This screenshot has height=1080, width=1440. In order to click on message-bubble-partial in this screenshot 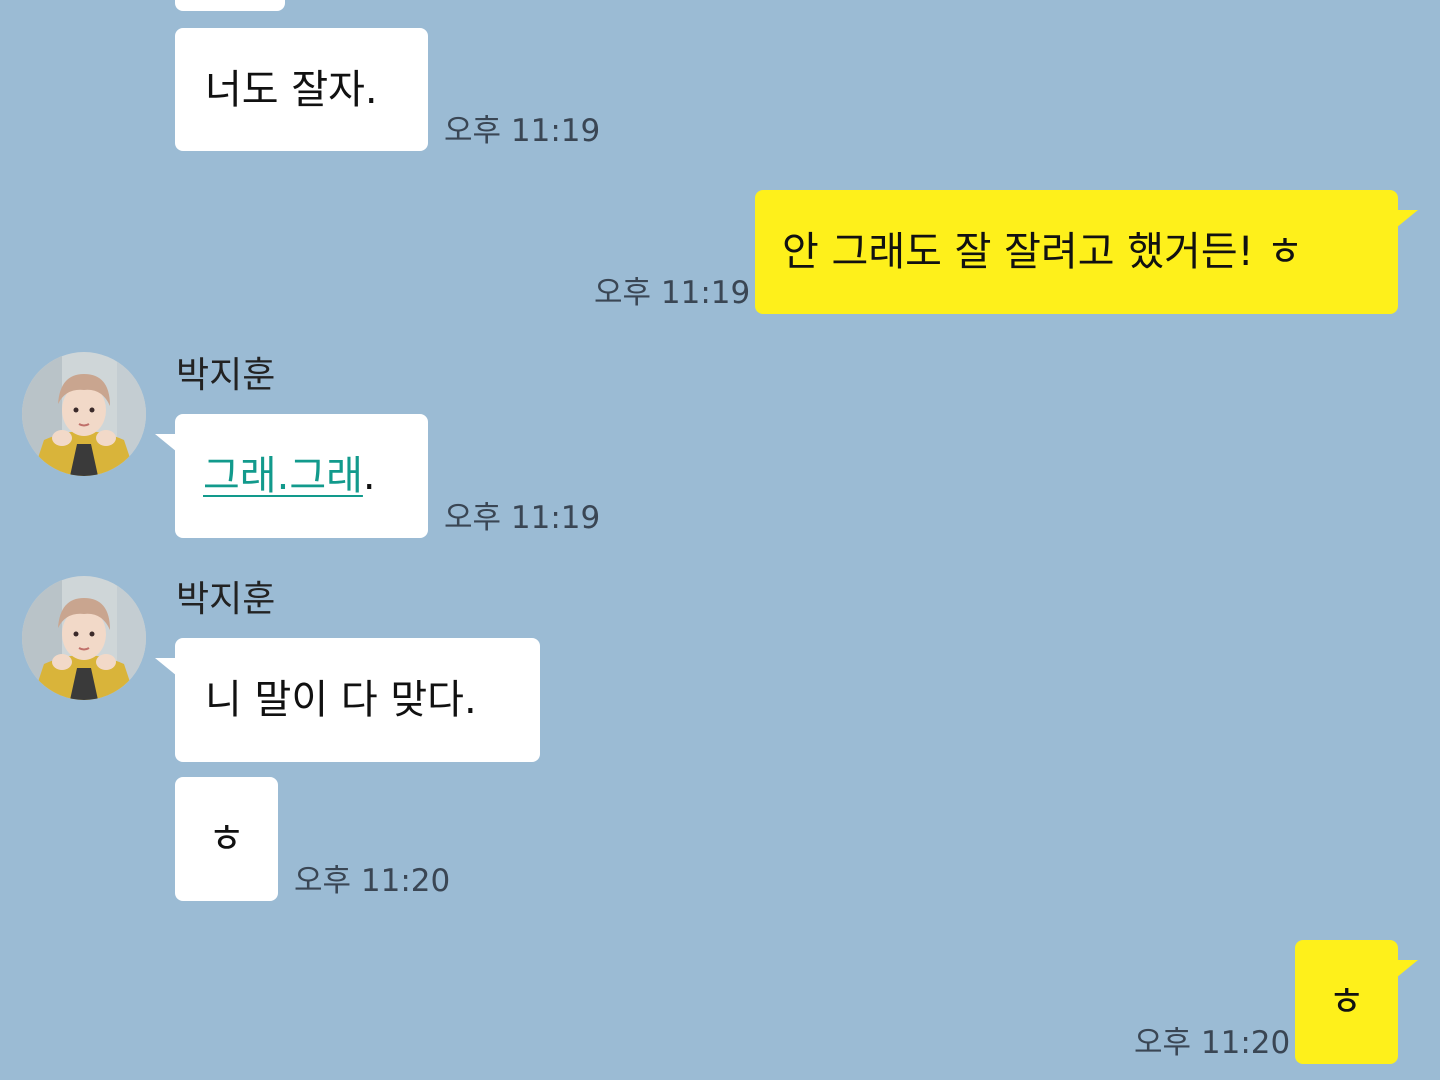, I will do `click(230, 5)`.